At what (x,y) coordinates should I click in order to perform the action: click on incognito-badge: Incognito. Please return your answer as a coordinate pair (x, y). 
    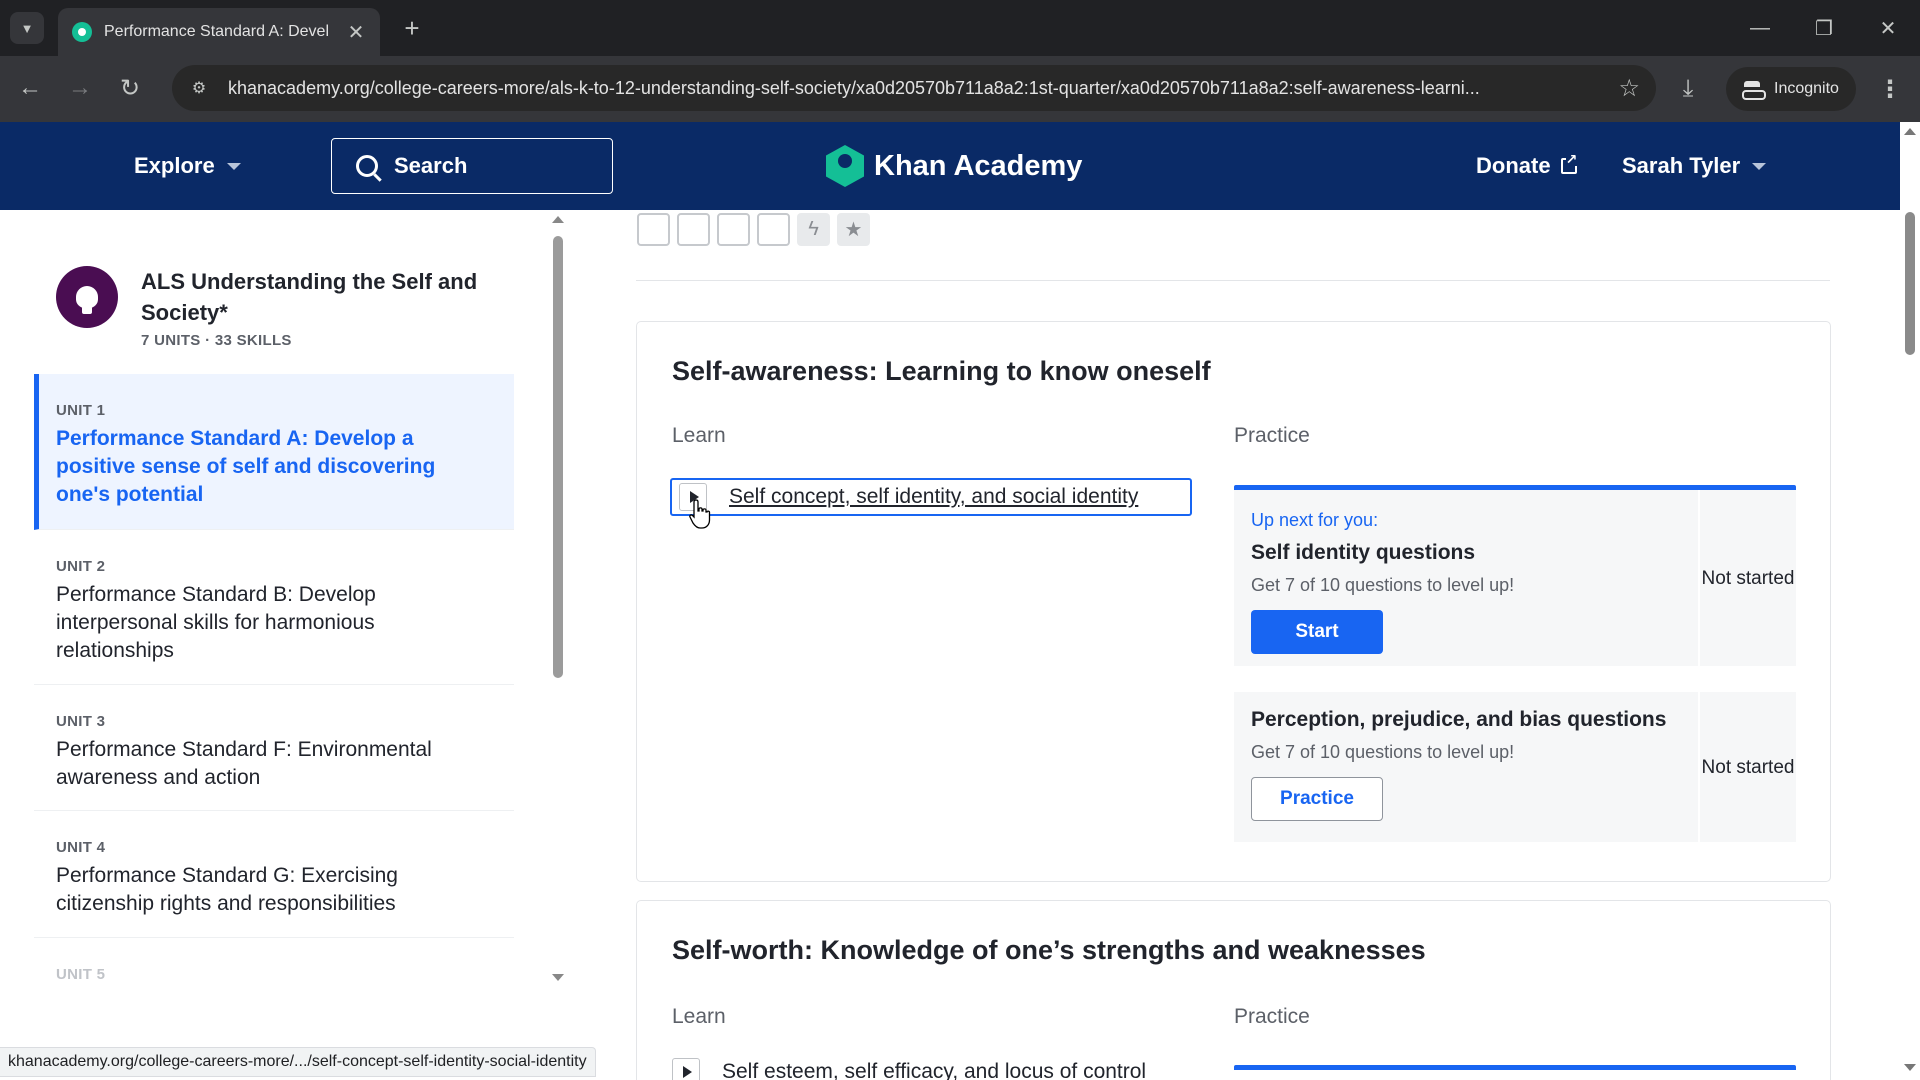
    Looking at the image, I should click on (1791, 89).